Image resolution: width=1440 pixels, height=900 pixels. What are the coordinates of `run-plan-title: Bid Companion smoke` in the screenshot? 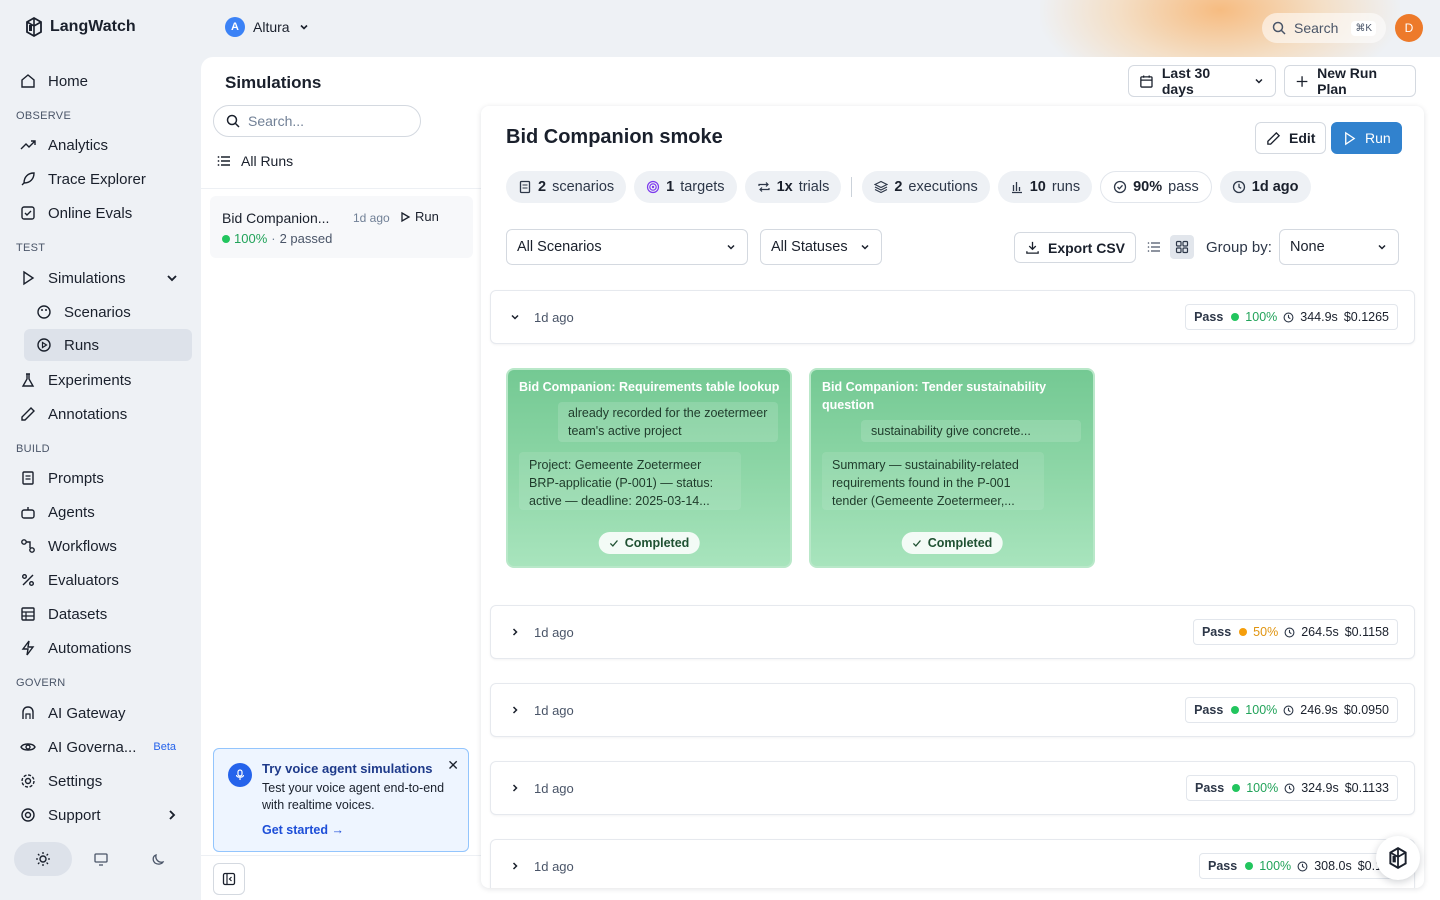 It's located at (614, 137).